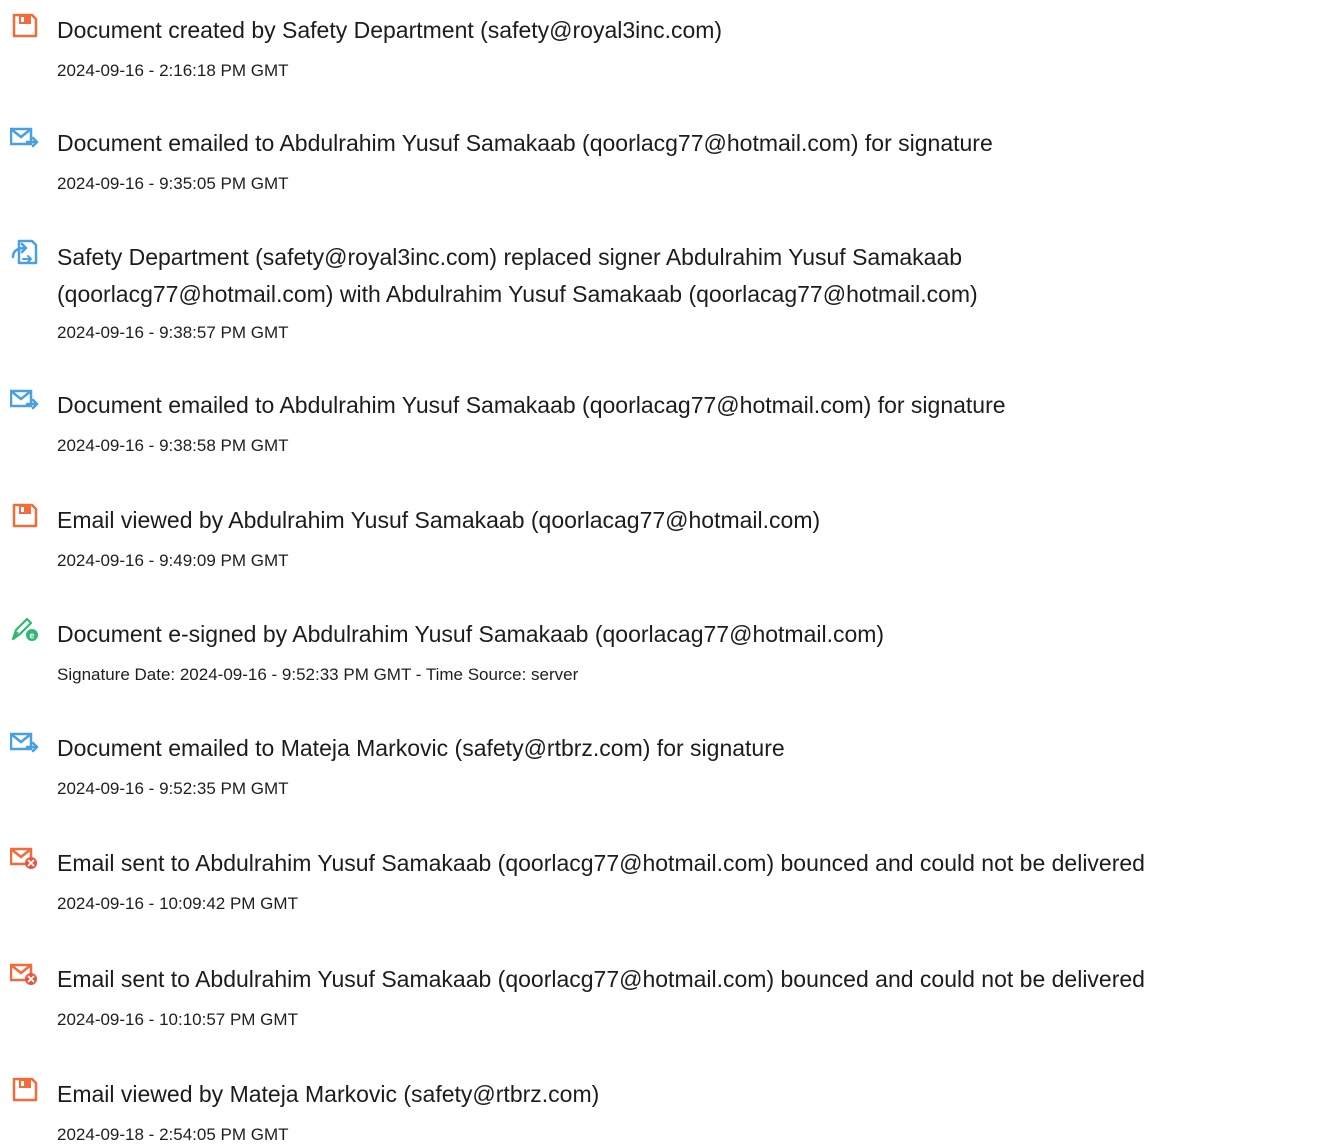 The image size is (1323, 1146). What do you see at coordinates (177, 1019) in the screenshot?
I see `event-timestamp: 2024-09-16 - 10:10:57 PM GMT` at bounding box center [177, 1019].